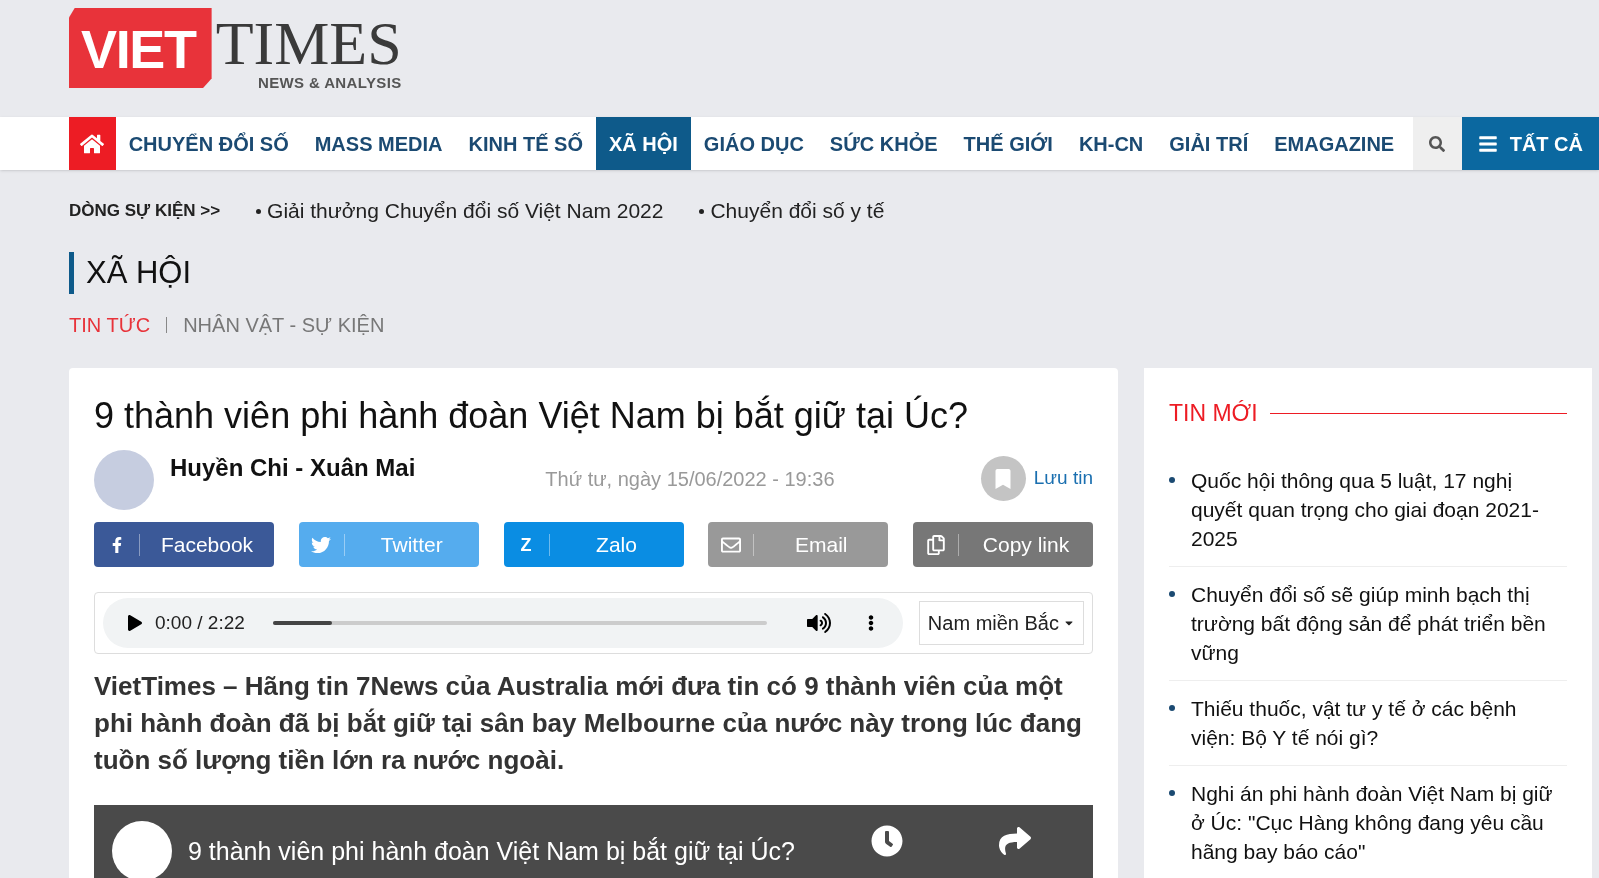 Image resolution: width=1599 pixels, height=878 pixels. Describe the element at coordinates (308, 43) in the screenshot. I see `logo-name: TIMES` at that location.